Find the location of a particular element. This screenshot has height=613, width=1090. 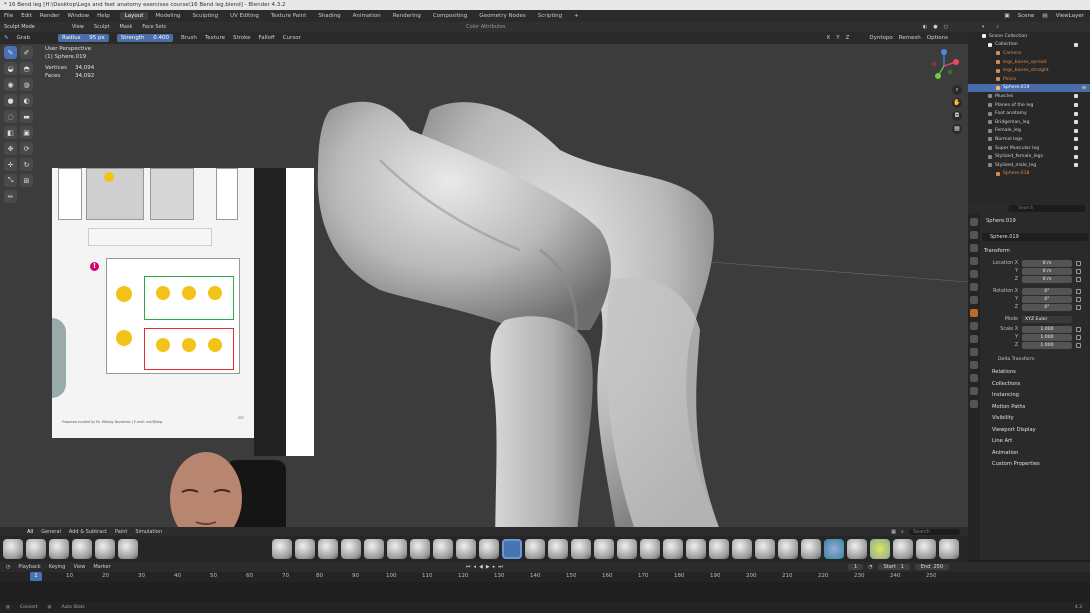

snake-hook-tool: ⟳ is located at coordinates (26, 148).